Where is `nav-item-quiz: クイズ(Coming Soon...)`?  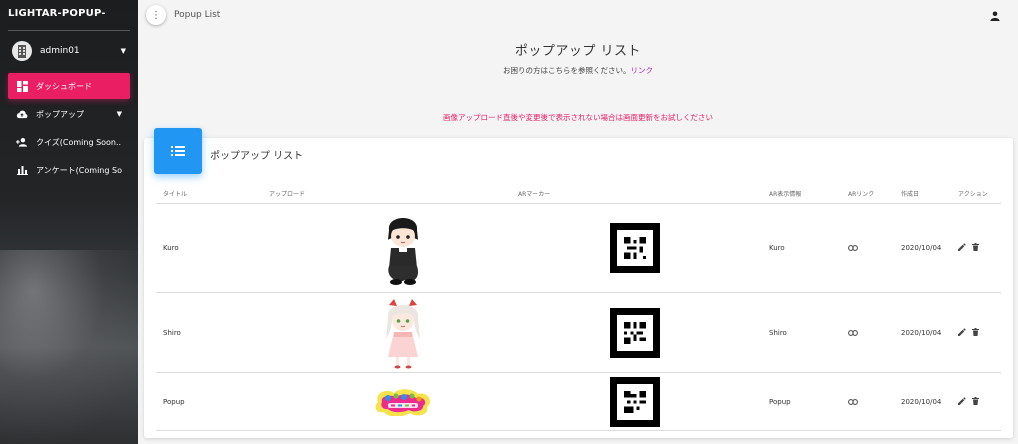 nav-item-quiz: クイズ(Coming Soon...) is located at coordinates (69, 142).